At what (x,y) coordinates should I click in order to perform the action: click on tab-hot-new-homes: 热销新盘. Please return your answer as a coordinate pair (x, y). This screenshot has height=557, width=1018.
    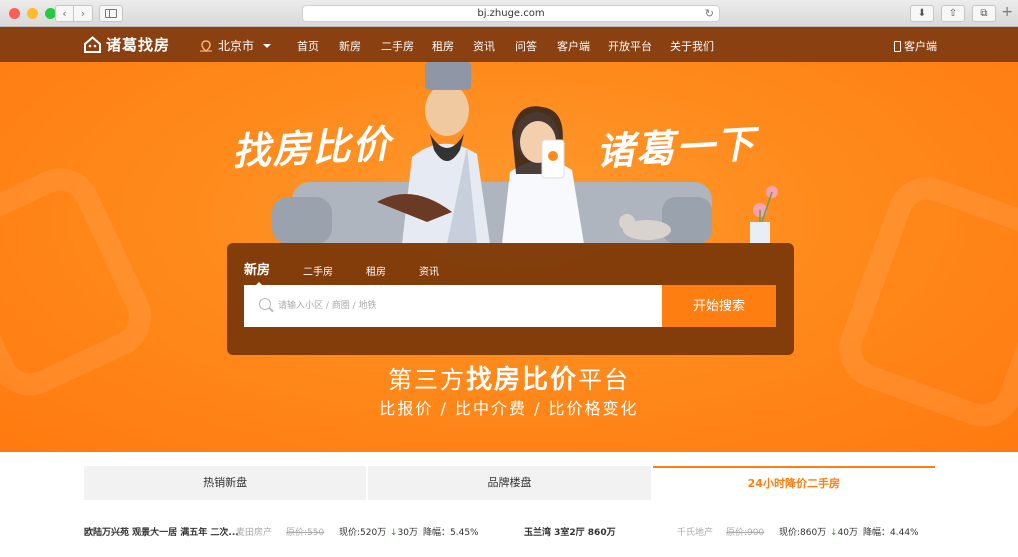
    Looking at the image, I should click on (225, 483).